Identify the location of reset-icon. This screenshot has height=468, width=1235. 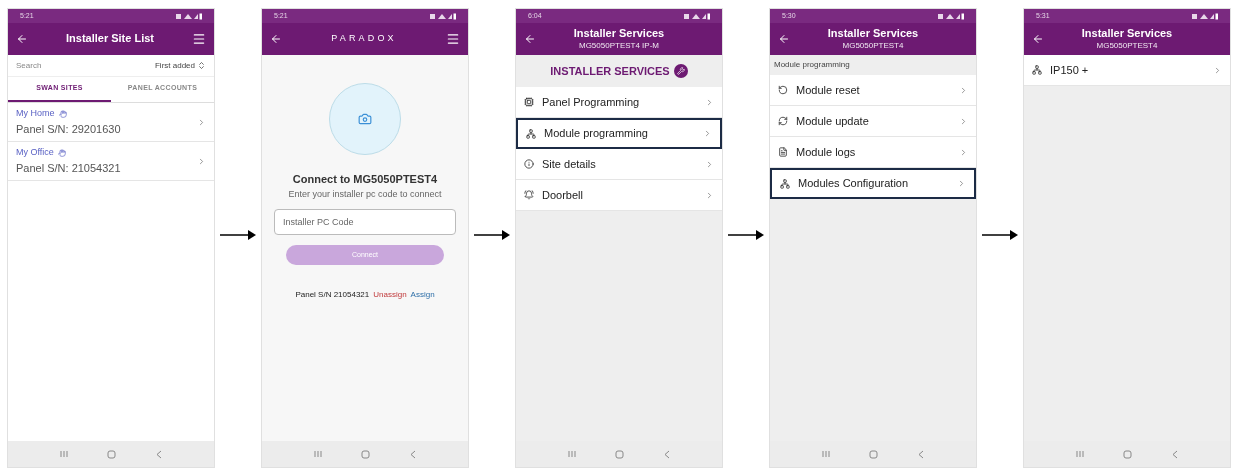
(783, 90).